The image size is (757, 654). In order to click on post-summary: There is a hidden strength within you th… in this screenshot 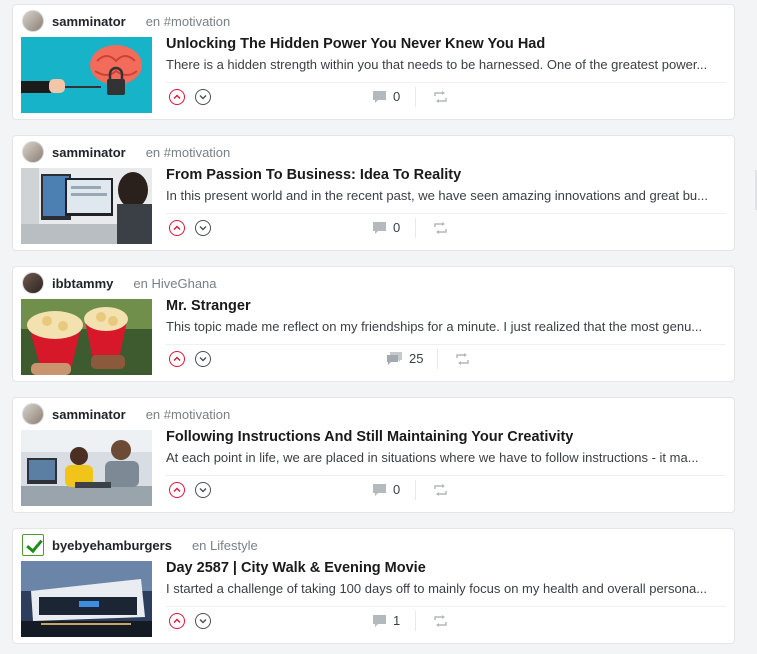, I will do `click(447, 64)`.